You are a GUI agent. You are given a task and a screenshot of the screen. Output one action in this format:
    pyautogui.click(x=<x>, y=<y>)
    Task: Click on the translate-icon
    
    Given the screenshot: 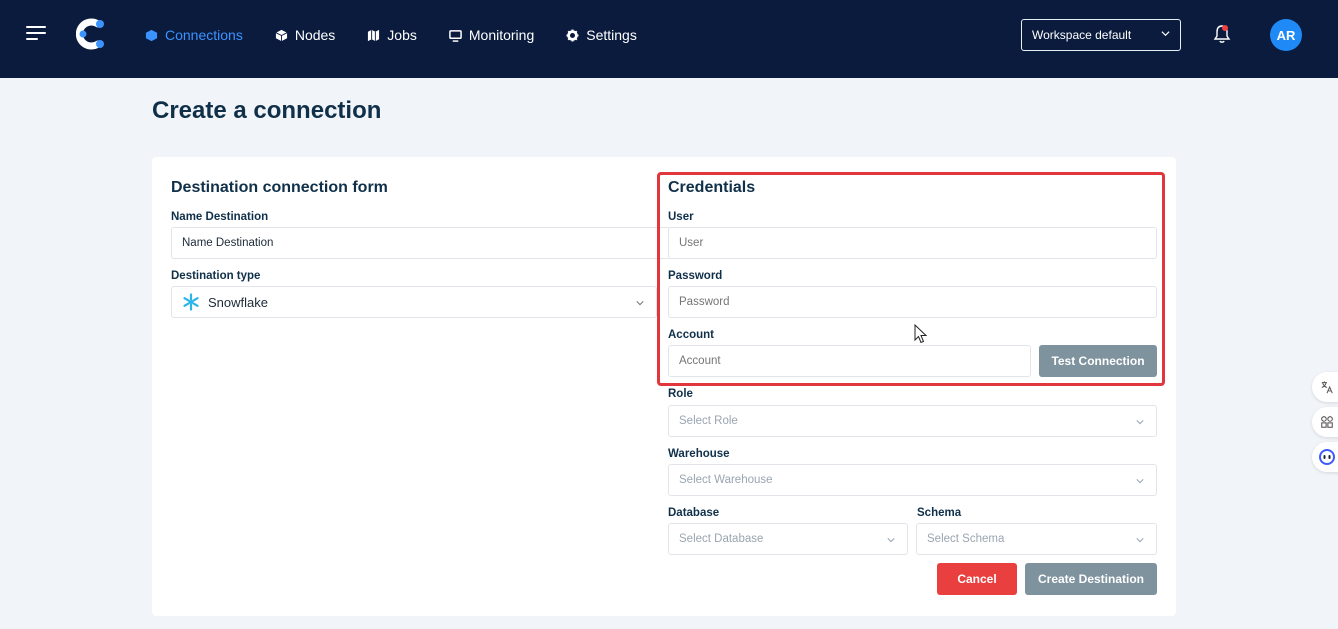 What is the action you would take?
    pyautogui.click(x=1325, y=387)
    